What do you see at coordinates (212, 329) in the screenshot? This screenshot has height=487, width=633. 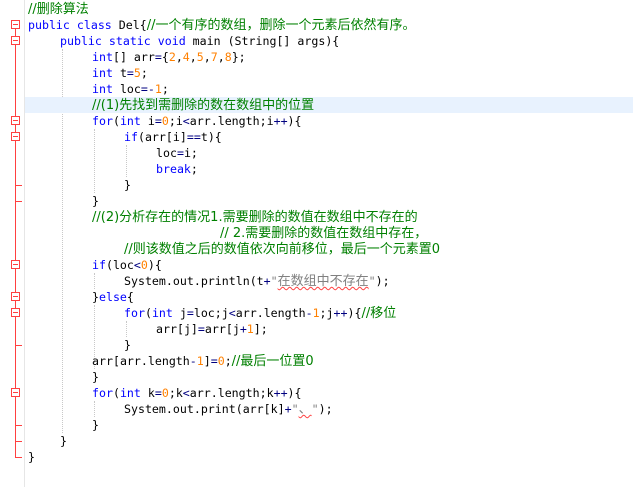 I see `code-line: arr[j]=arr[j+1];` at bounding box center [212, 329].